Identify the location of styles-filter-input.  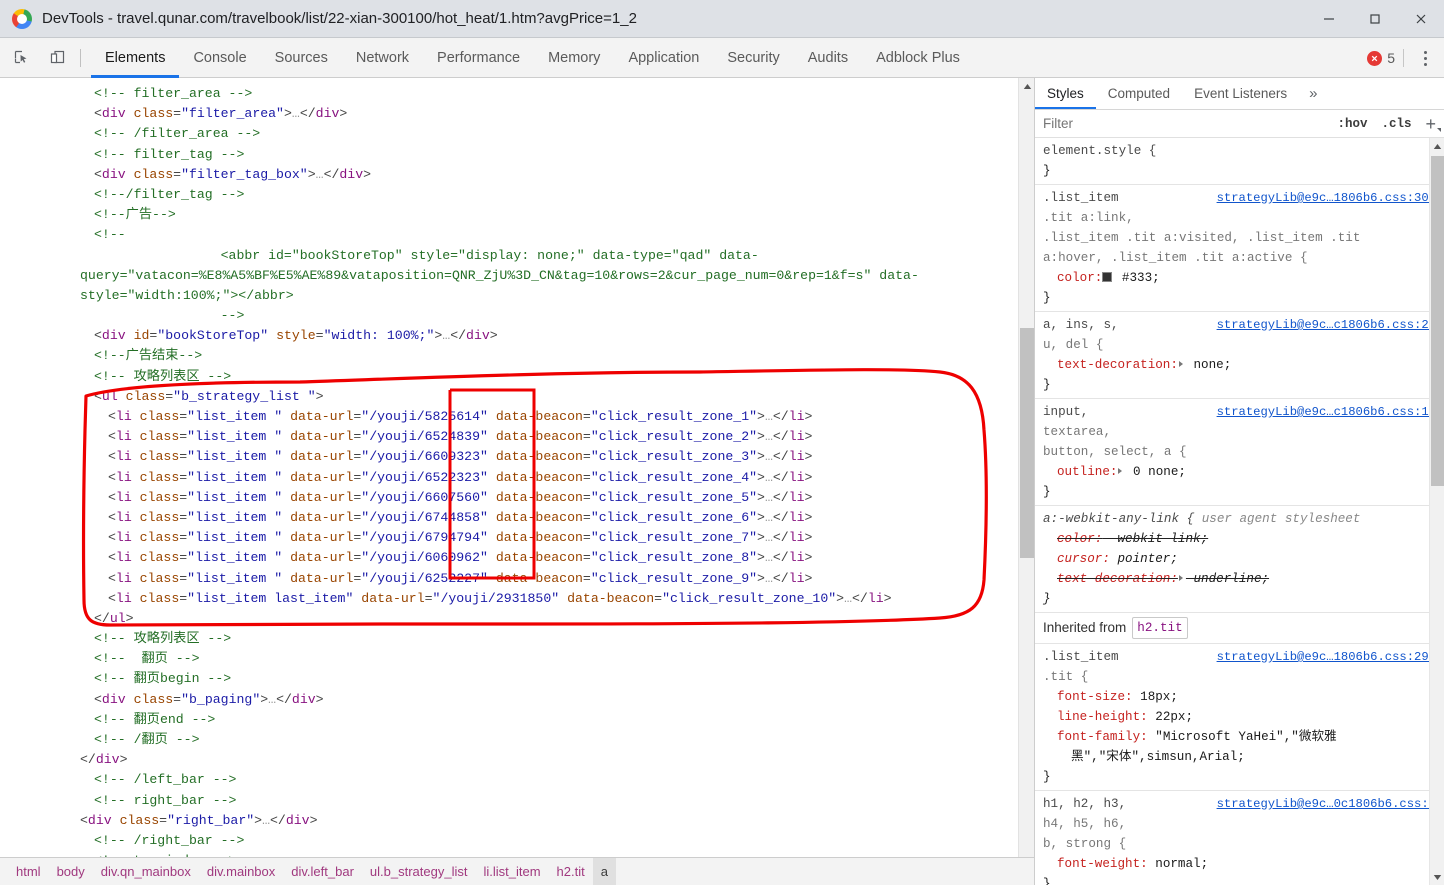
(1185, 123).